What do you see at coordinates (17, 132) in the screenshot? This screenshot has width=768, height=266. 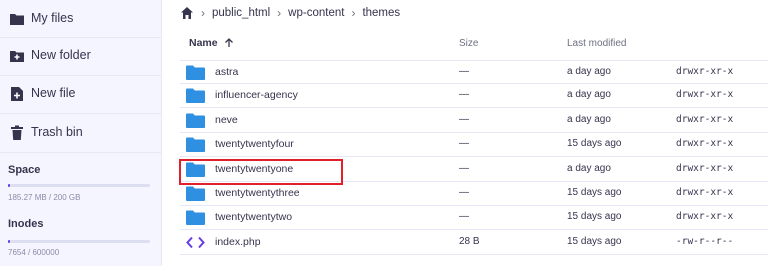 I see `trash-icon` at bounding box center [17, 132].